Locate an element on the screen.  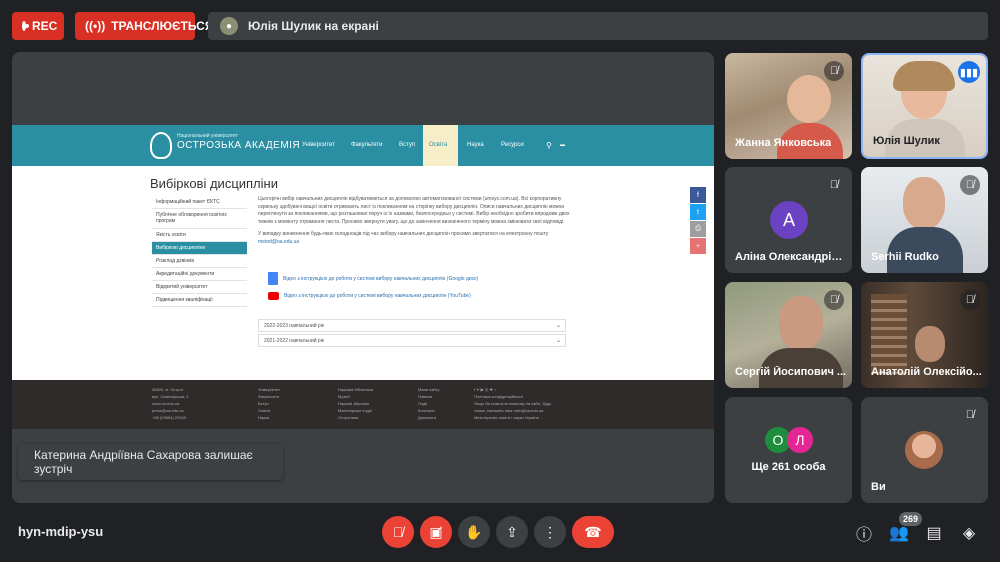
live-badge: ((•)) ТРАНСЛЮЄТЬСЯ is located at coordinates (144, 26).